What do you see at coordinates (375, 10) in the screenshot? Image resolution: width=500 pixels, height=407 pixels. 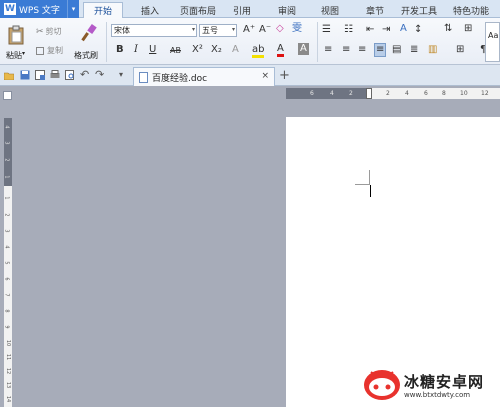 I see `tab-section: 章节` at bounding box center [375, 10].